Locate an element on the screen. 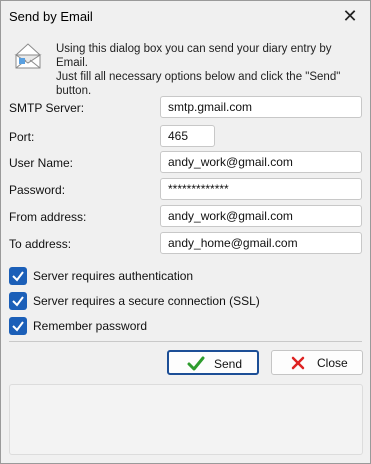 Image resolution: width=371 pixels, height=464 pixels. to-address-label: To address: is located at coordinates (40, 244).